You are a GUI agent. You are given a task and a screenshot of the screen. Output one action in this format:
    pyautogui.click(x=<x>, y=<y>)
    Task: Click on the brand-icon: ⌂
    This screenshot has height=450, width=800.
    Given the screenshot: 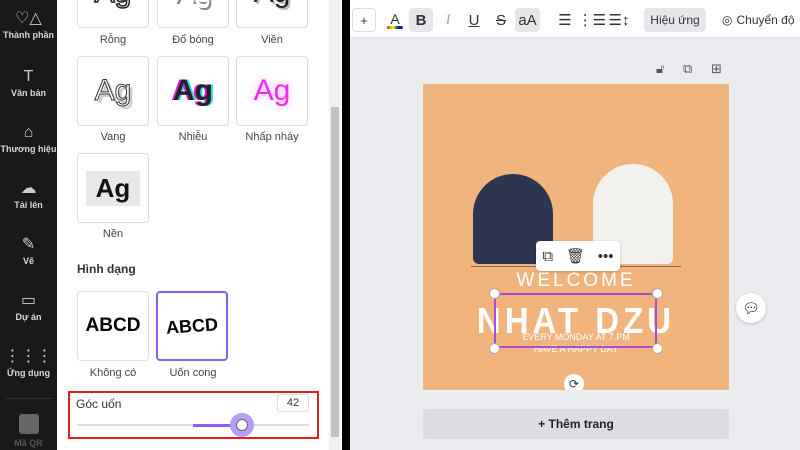 What is the action you would take?
    pyautogui.click(x=28, y=132)
    